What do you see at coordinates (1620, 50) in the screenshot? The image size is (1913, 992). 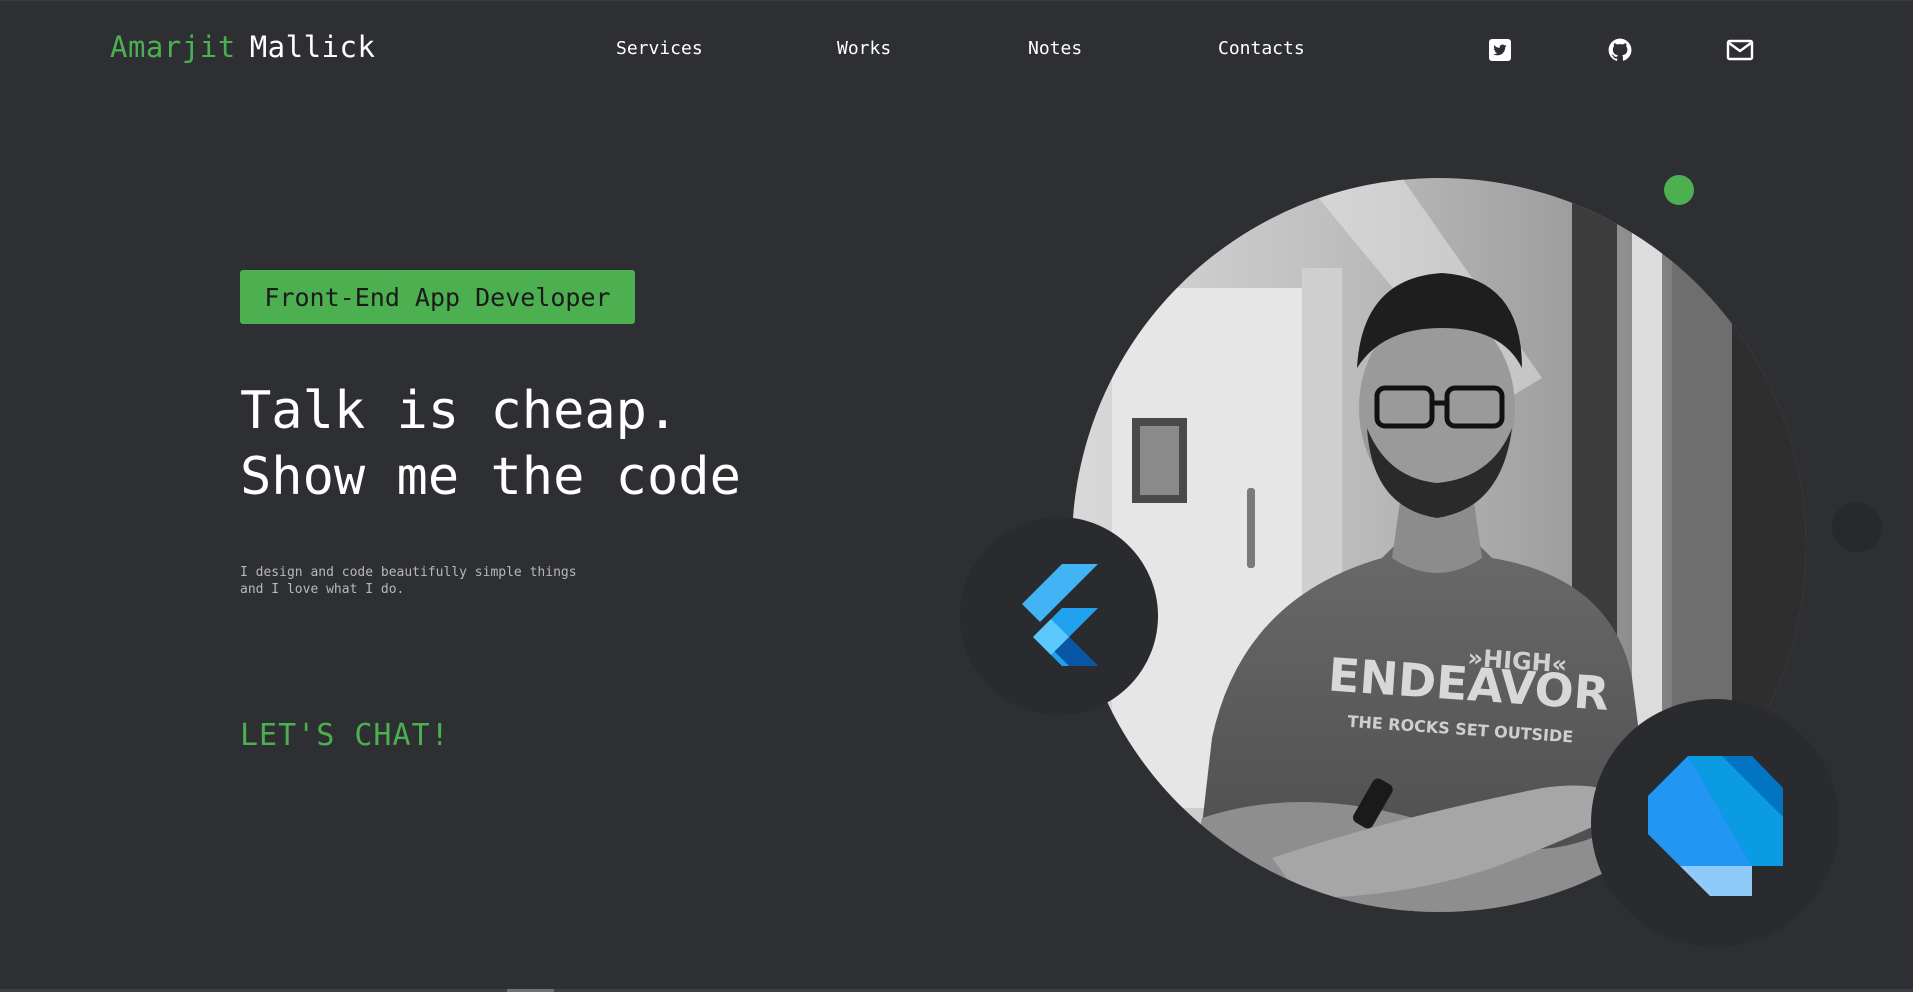 I see `github-icon` at bounding box center [1620, 50].